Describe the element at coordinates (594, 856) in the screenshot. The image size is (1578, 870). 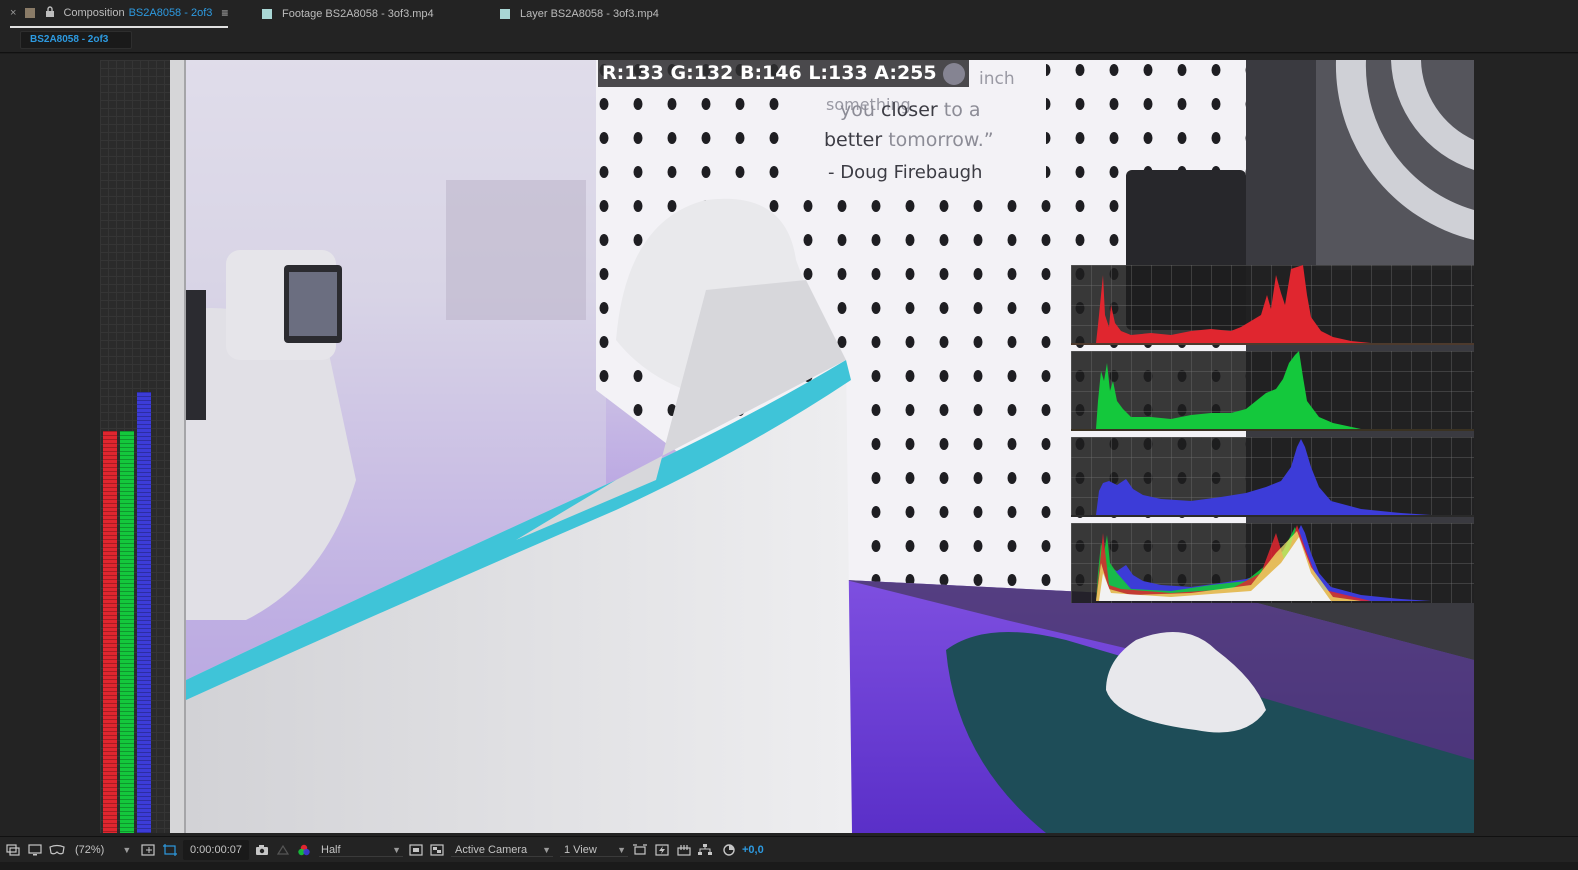
I see `views-underline` at that location.